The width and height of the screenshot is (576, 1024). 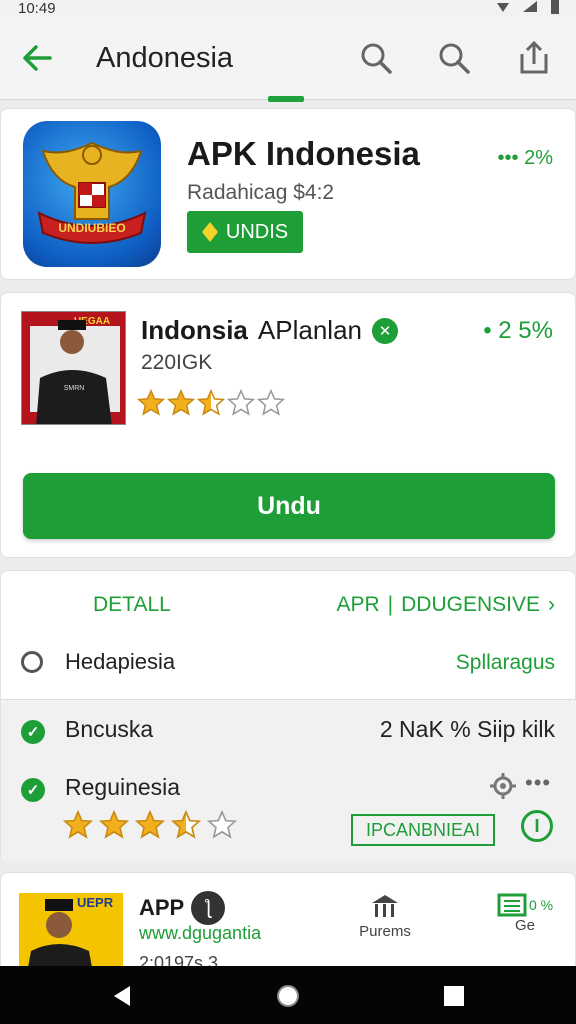 What do you see at coordinates (261, 192) in the screenshot?
I see `featured-app-subtitle: Radahicag $4:2` at bounding box center [261, 192].